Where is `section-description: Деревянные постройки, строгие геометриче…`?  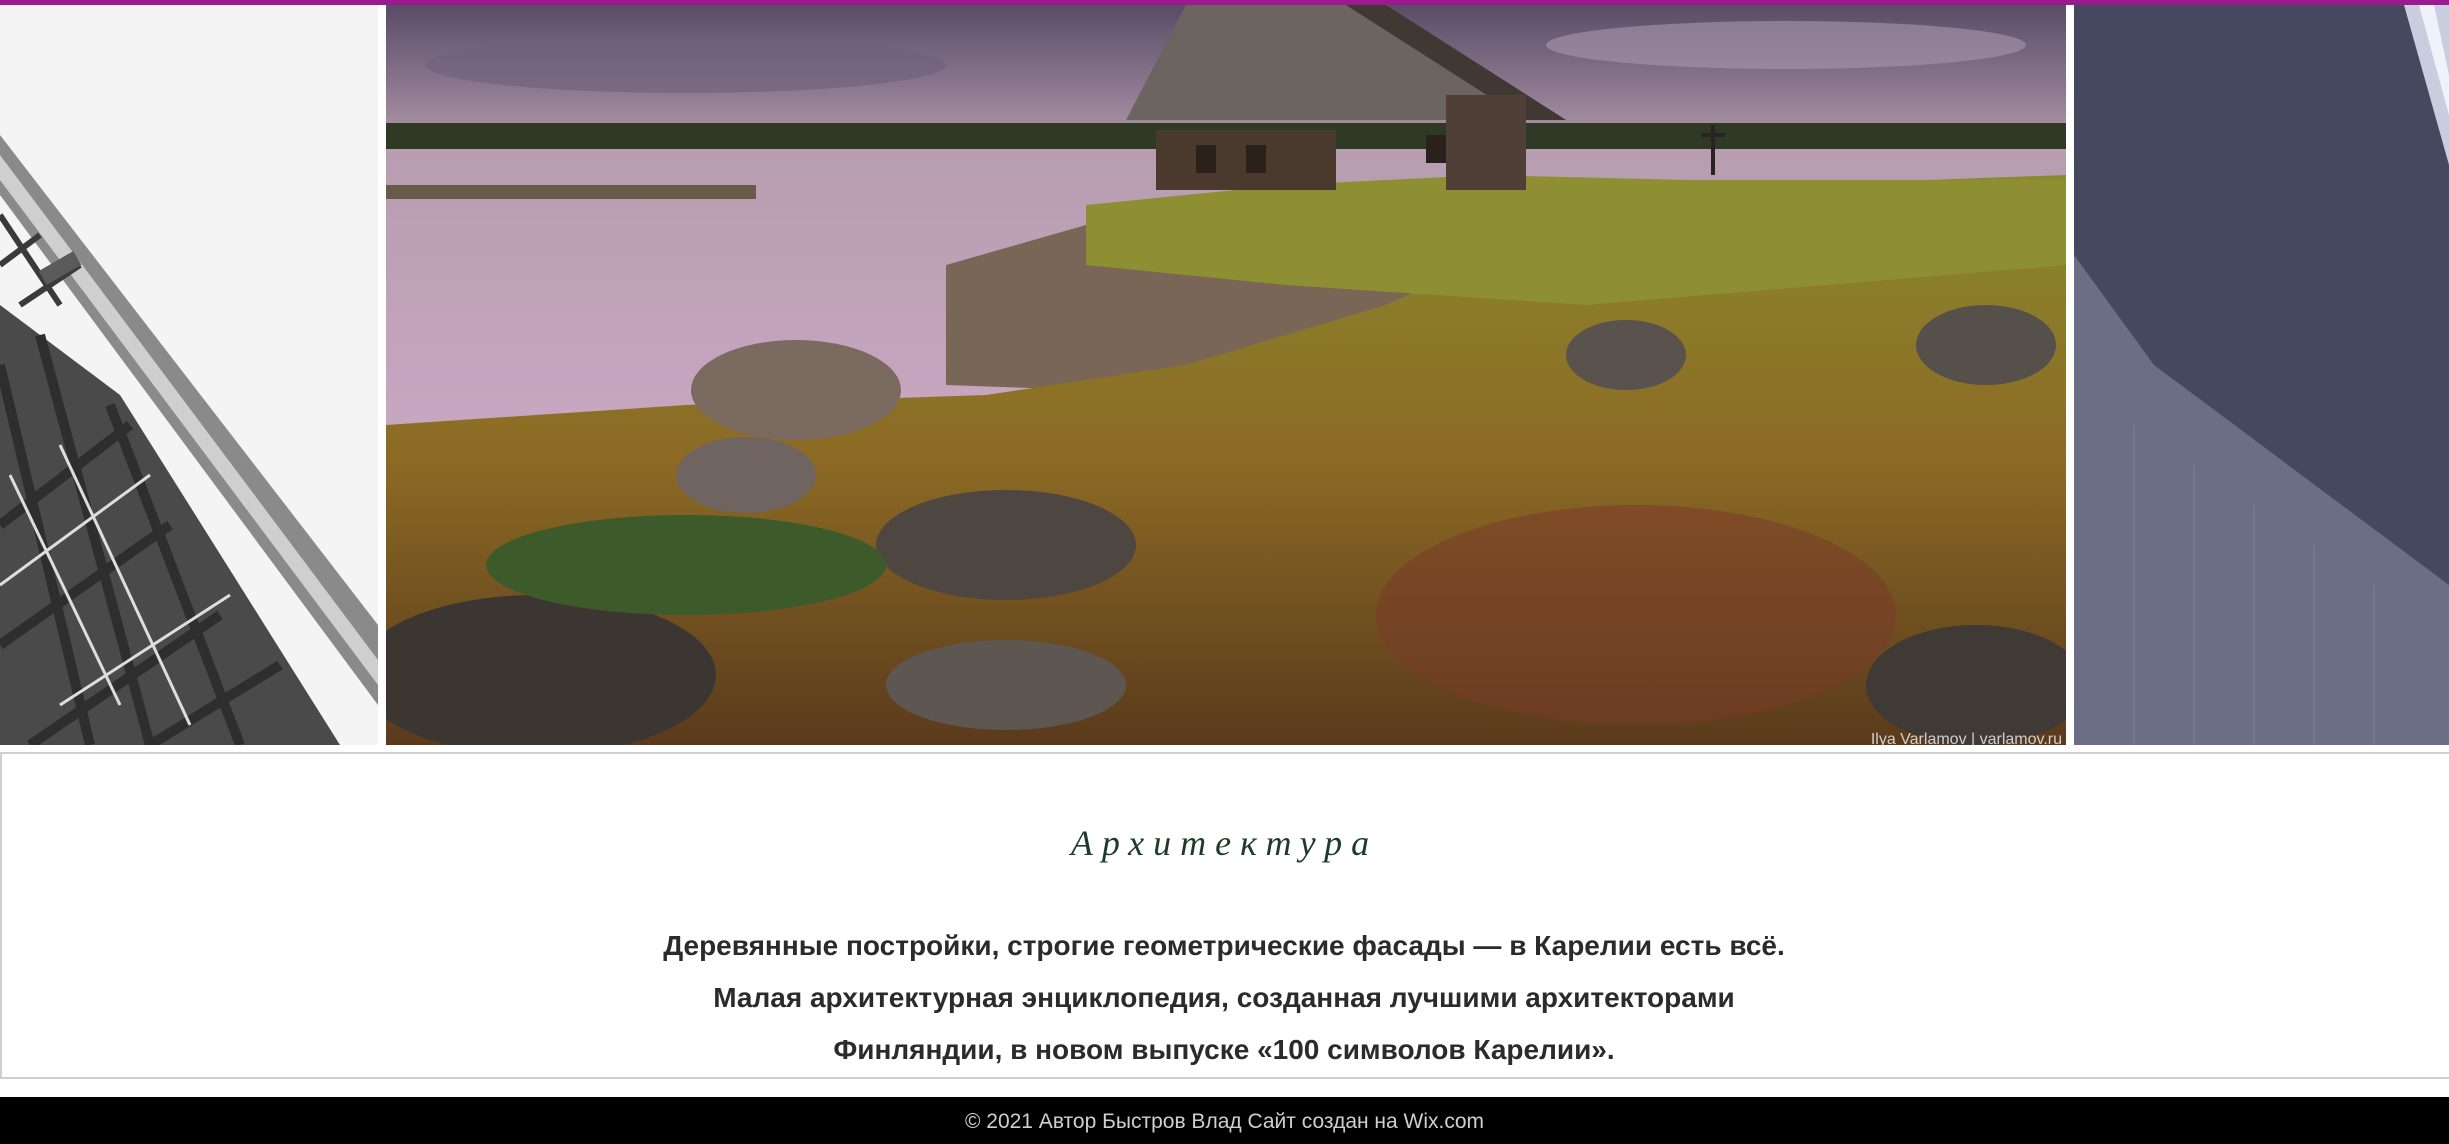
section-description: Деревянные постройки, строгие геометриче… is located at coordinates (1224, 998).